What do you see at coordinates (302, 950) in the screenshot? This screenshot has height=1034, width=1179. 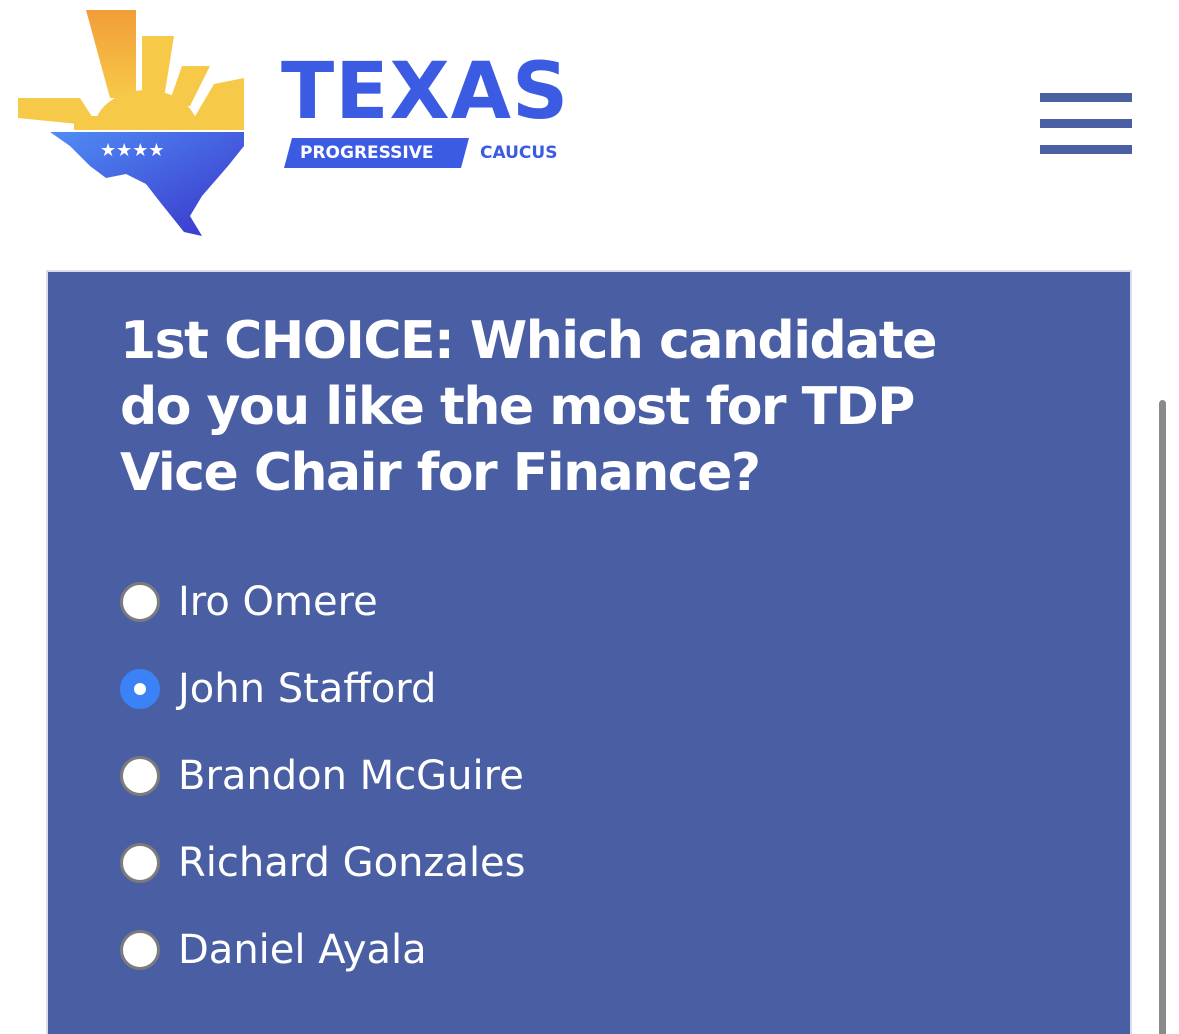 I see `option-label: Daniel Ayala` at bounding box center [302, 950].